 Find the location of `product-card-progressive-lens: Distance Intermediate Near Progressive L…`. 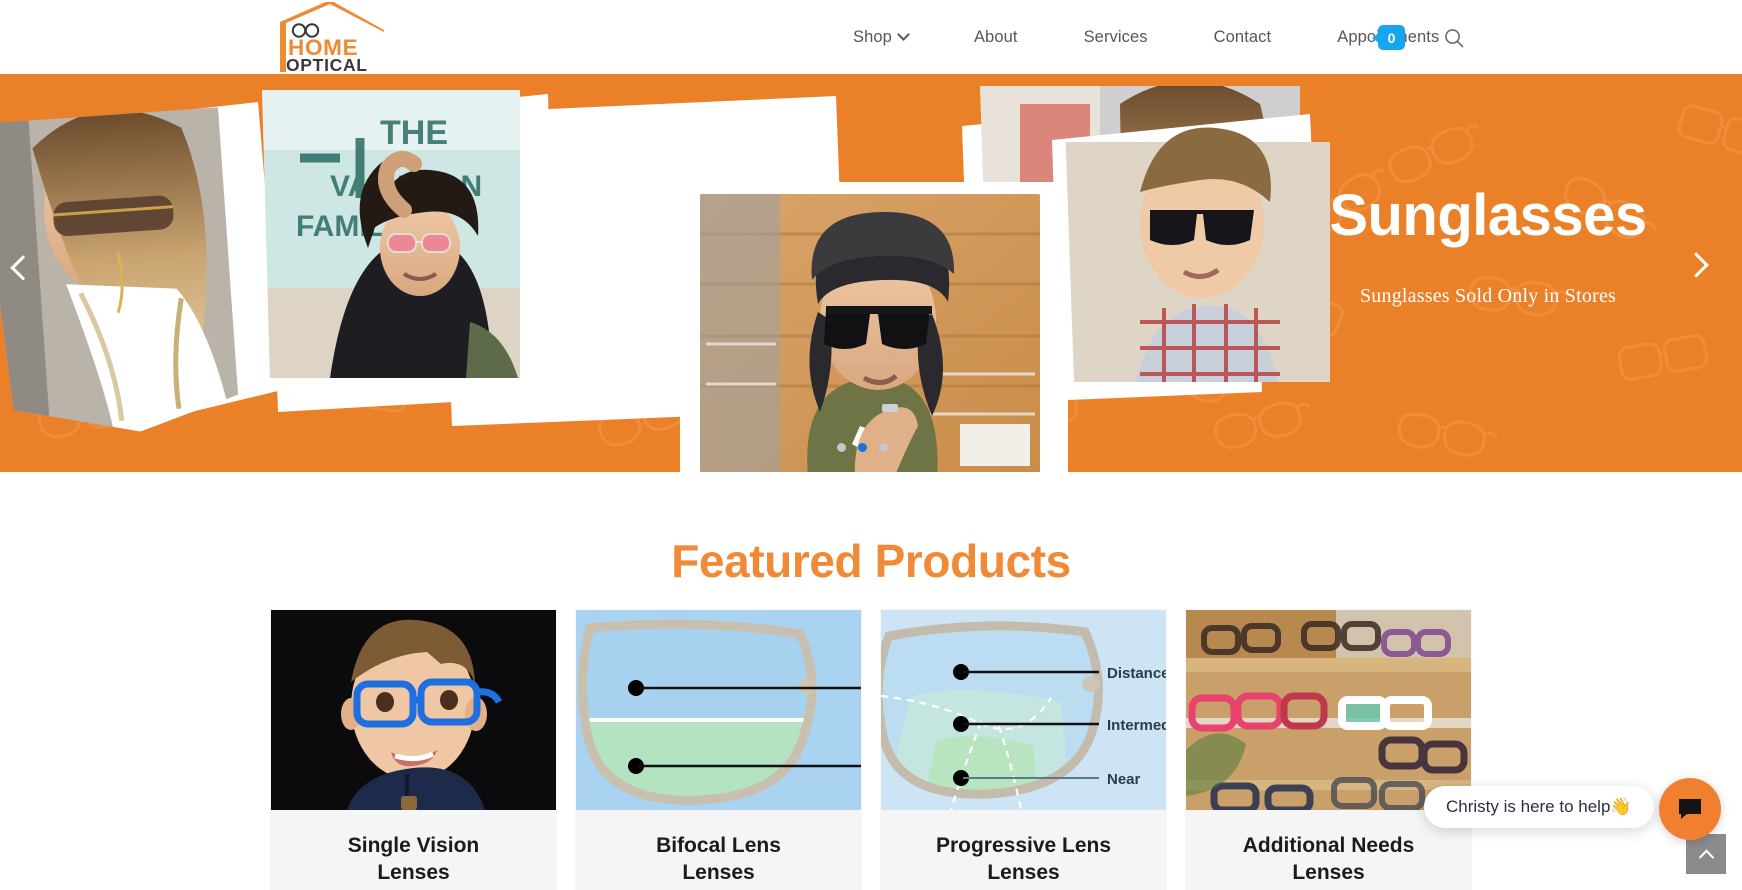

product-card-progressive-lens: Distance Intermediate Near Progressive L… is located at coordinates (1023, 750).